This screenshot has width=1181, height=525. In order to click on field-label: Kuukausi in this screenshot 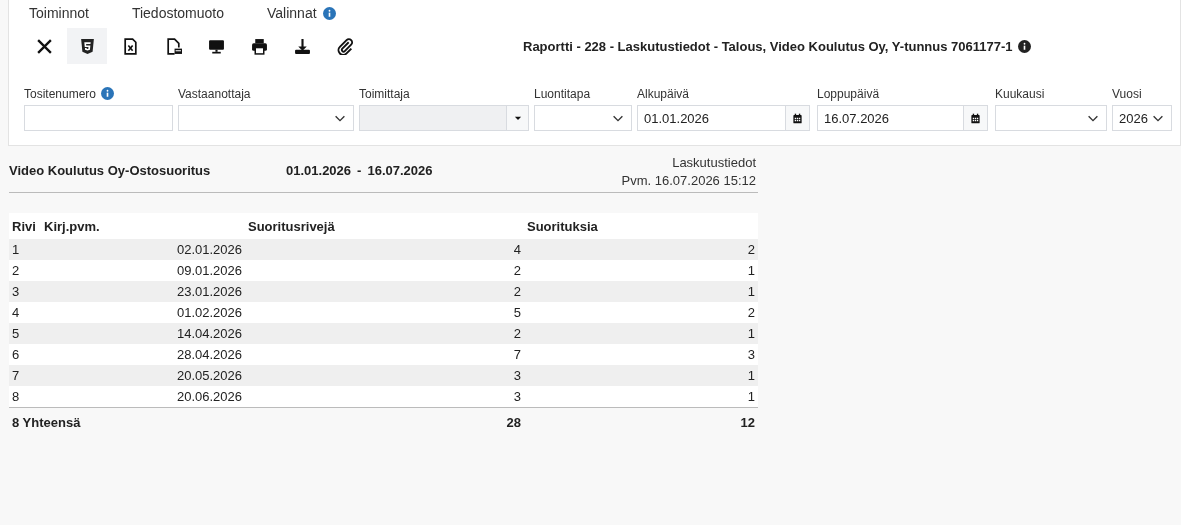, I will do `click(1020, 93)`.